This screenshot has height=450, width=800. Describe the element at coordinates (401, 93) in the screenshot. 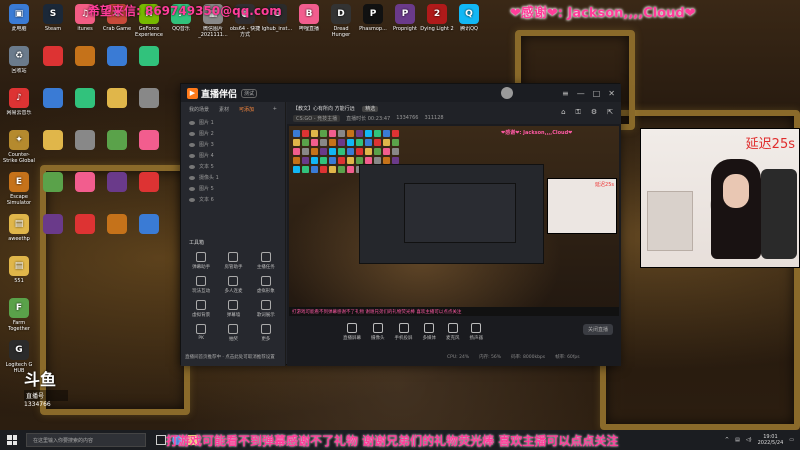

I see `app-titlebar: ▶ 直播伴侣 测试 ≡ — □ ✕` at that location.